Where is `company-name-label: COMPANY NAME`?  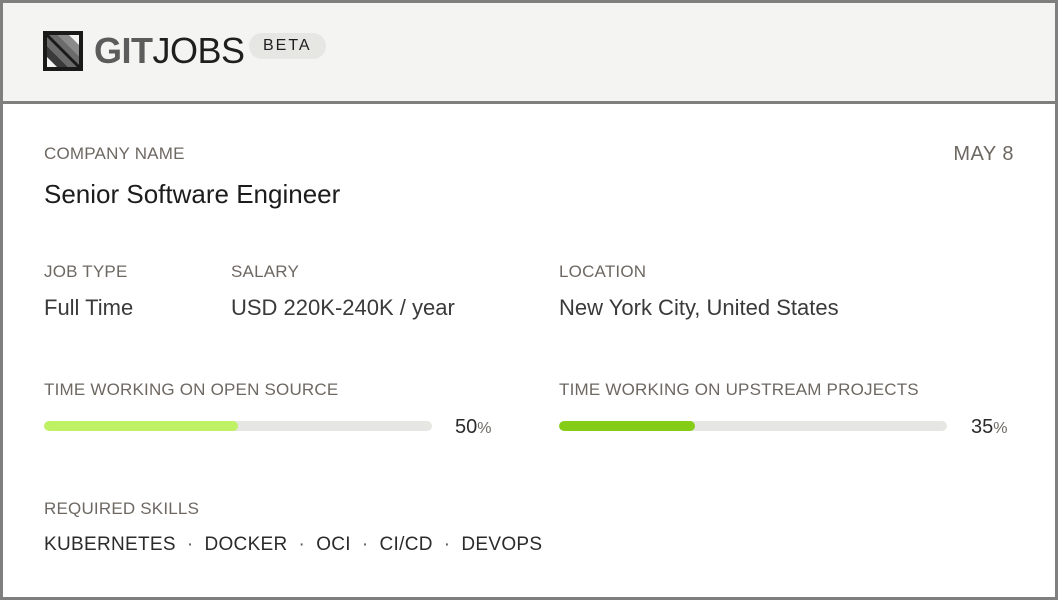
company-name-label: COMPANY NAME is located at coordinates (114, 153).